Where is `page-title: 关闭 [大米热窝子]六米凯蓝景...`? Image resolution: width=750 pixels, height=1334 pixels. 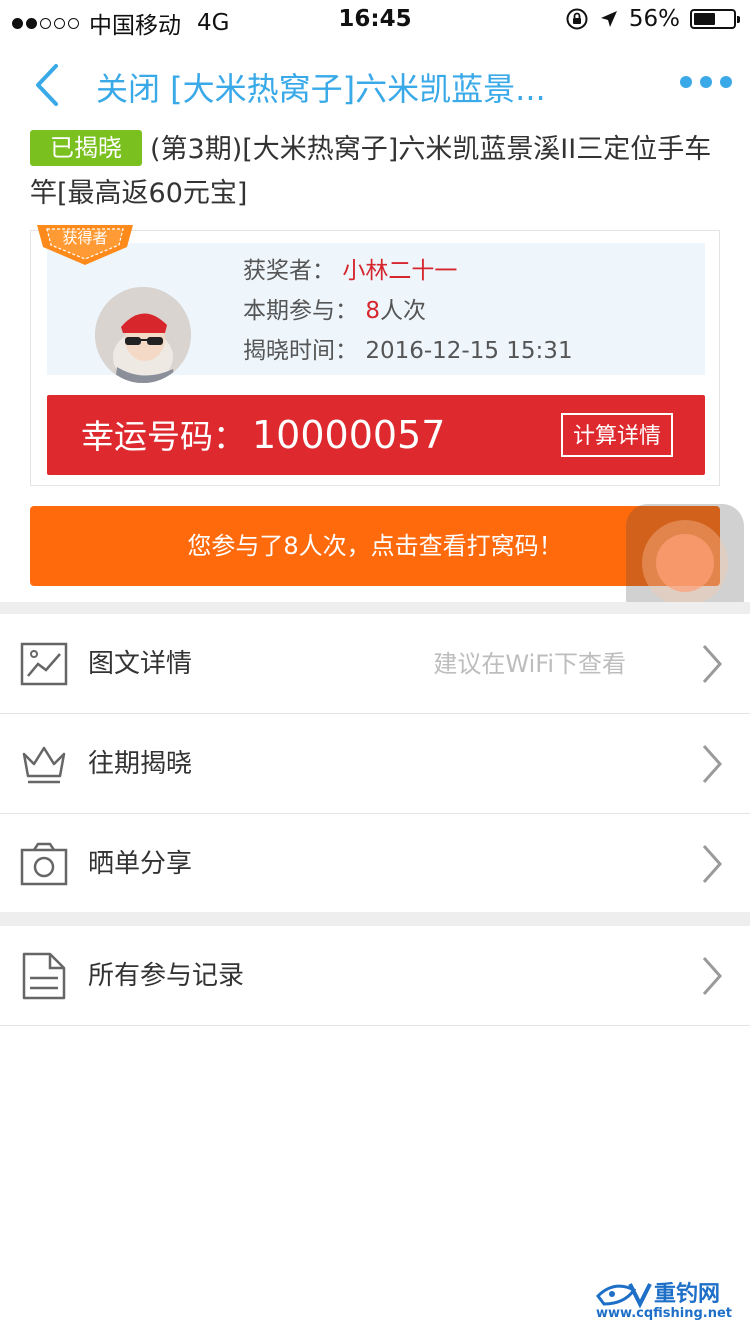
page-title: 关闭 [大米热窝子]六米凯蓝景... is located at coordinates (321, 87).